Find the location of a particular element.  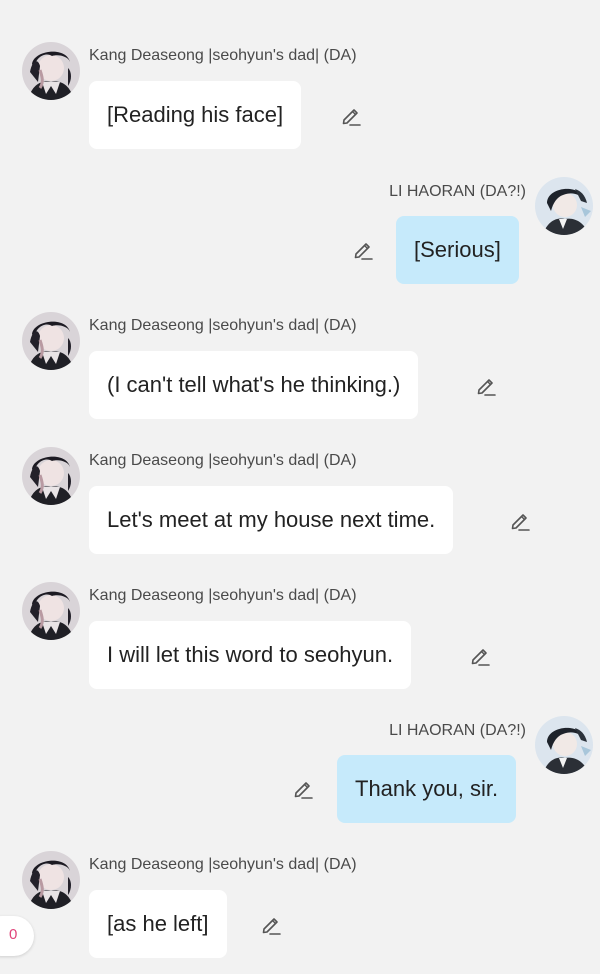

message-bubble: Let's meet at my house next time. is located at coordinates (271, 520).